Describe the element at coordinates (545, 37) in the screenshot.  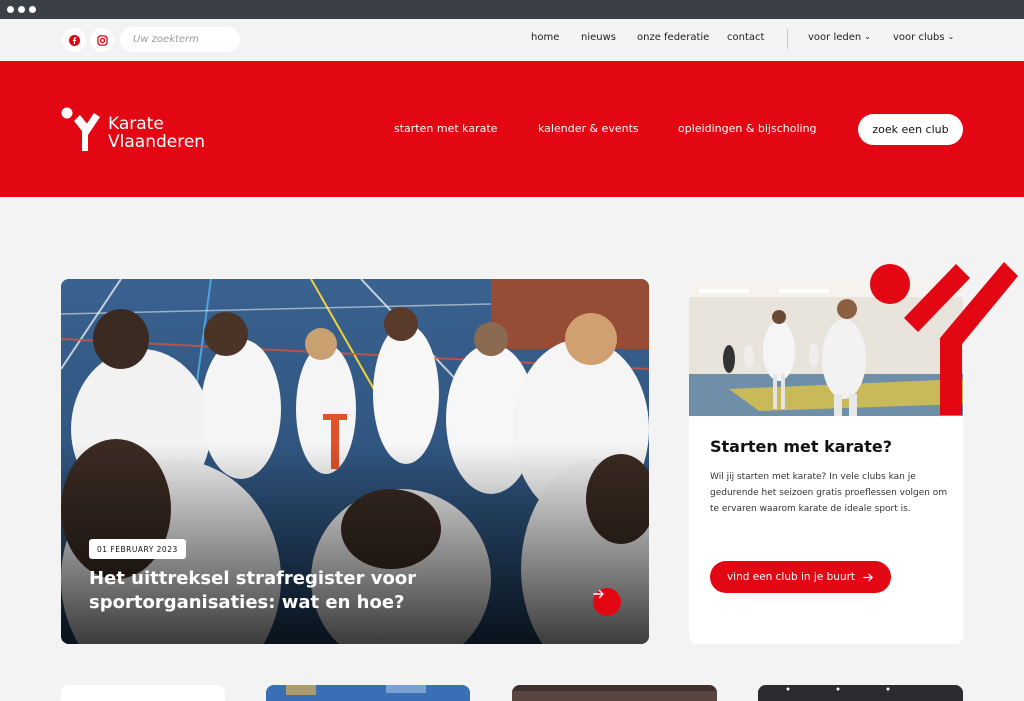
I see `nav-home-link: home` at that location.